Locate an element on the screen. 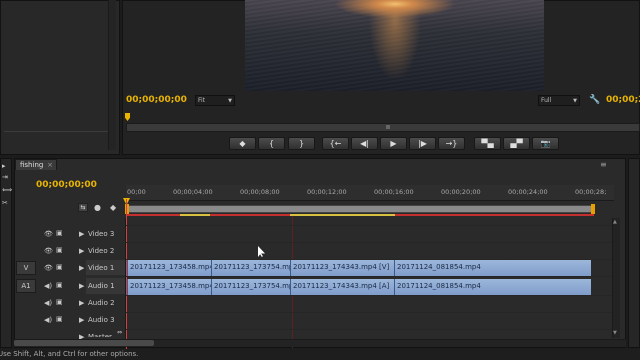 This screenshot has width=640, height=360. ruler-tick-label: 00;00;20;00 is located at coordinates (461, 192).